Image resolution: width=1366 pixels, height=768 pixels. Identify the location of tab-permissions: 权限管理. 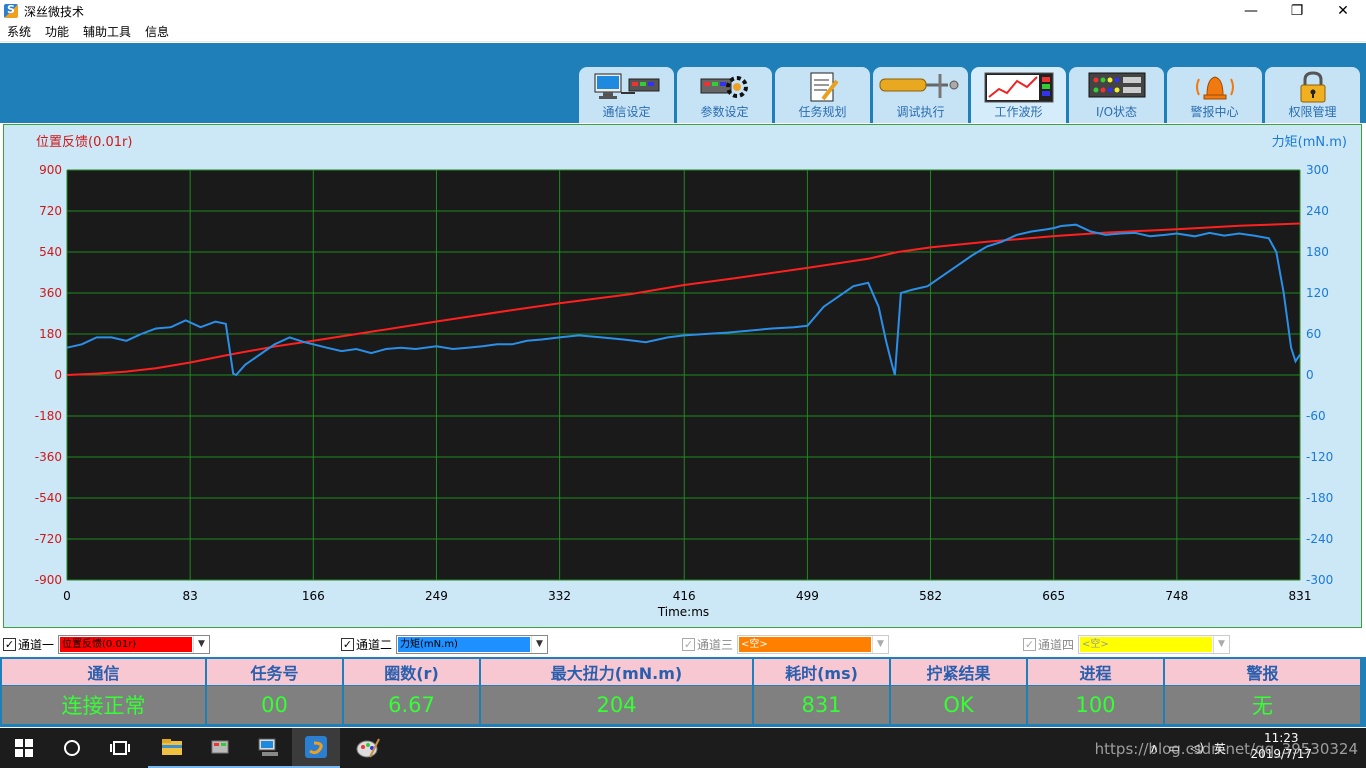
(1312, 95).